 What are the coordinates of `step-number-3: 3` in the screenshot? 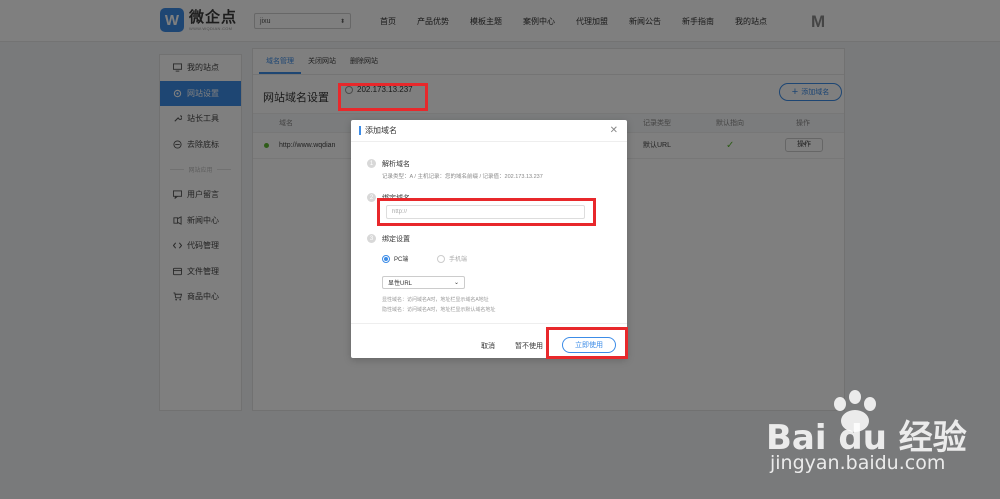 It's located at (371, 238).